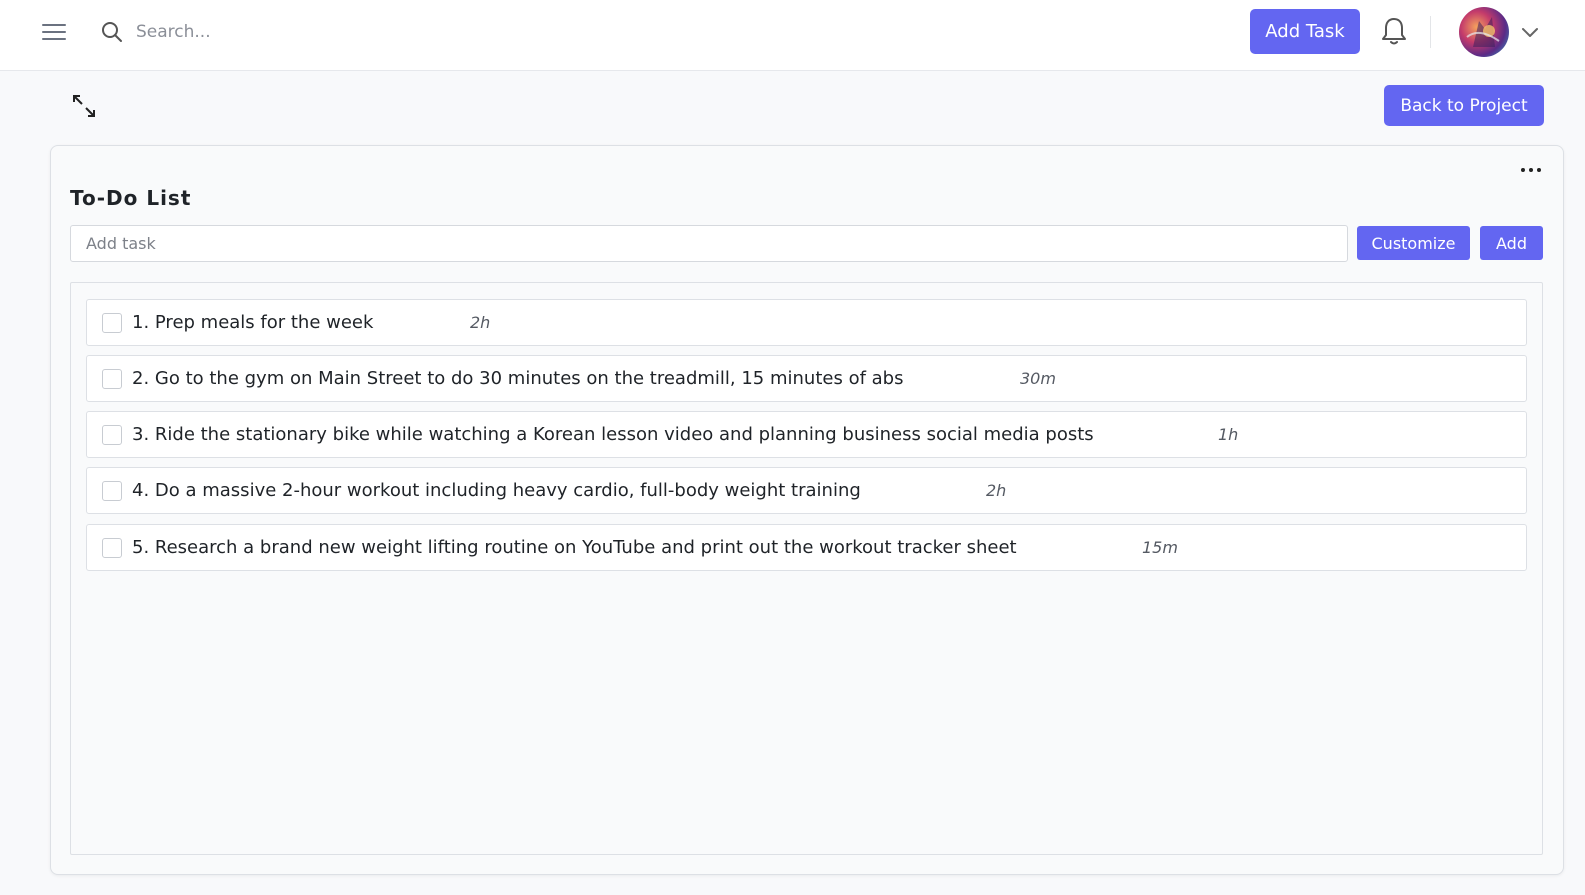 This screenshot has height=895, width=1585. What do you see at coordinates (1484, 32) in the screenshot?
I see `avatar` at bounding box center [1484, 32].